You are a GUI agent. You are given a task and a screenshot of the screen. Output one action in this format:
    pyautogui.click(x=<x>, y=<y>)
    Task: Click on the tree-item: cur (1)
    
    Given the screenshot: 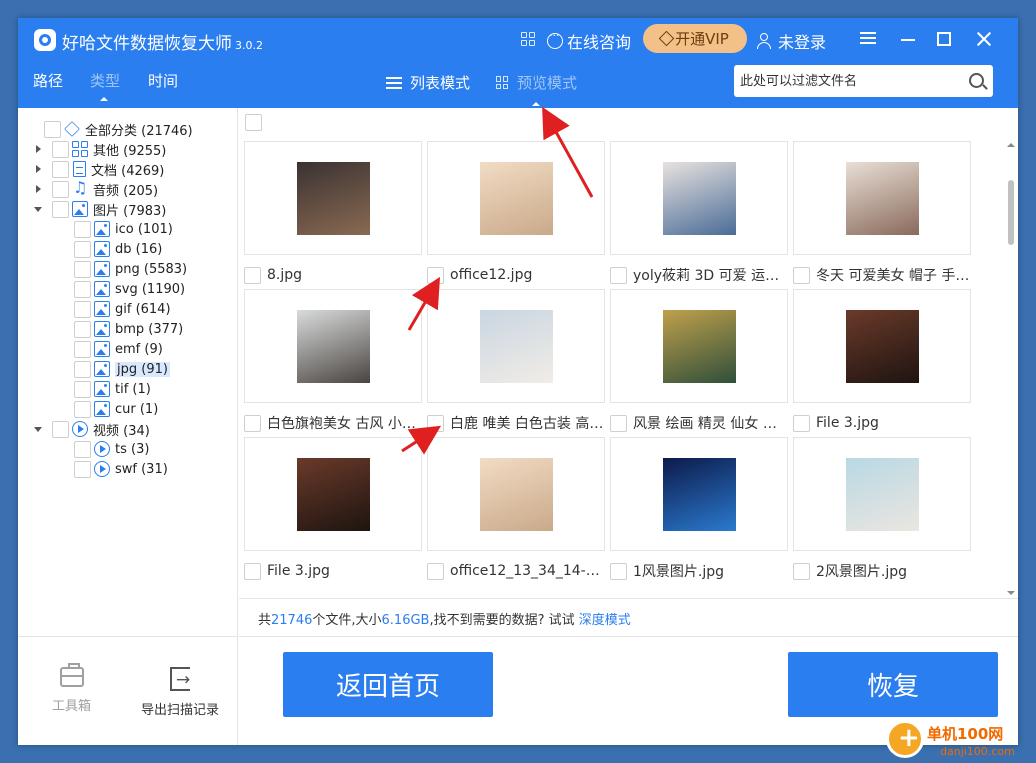 What is the action you would take?
    pyautogui.click(x=112, y=409)
    